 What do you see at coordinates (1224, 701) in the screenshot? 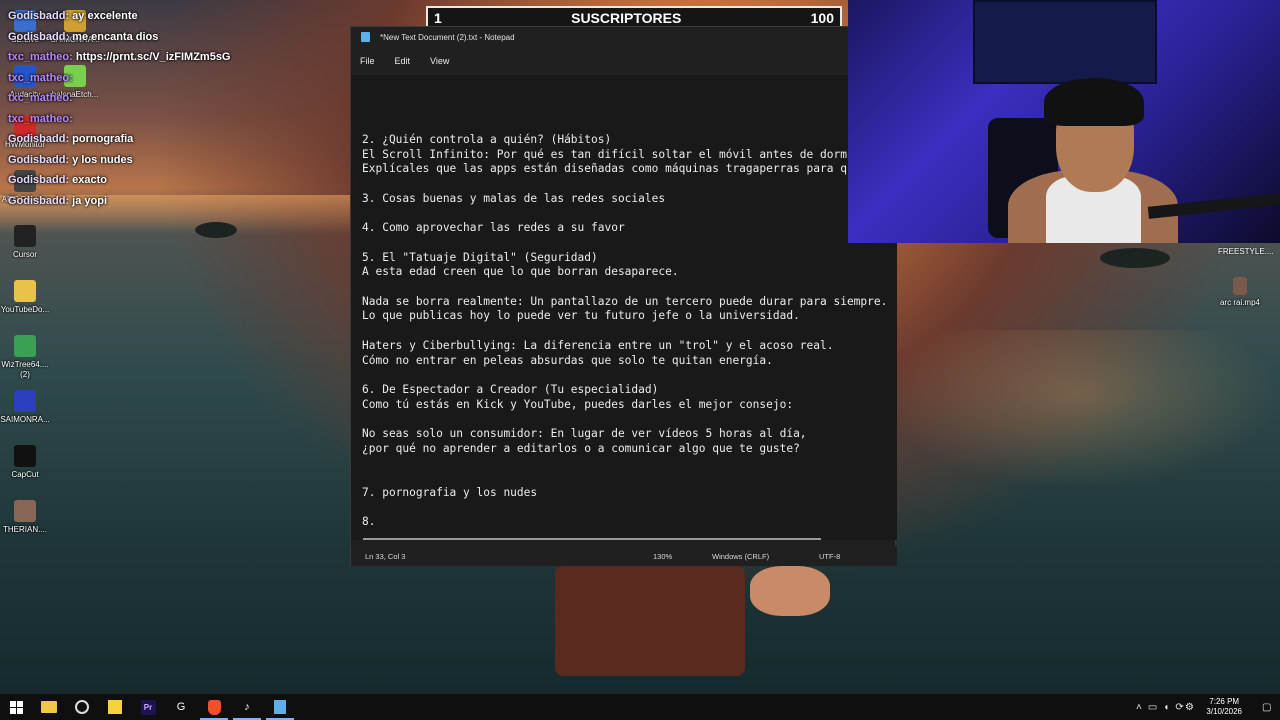
I see `clock-time: 7:26 PM` at bounding box center [1224, 701].